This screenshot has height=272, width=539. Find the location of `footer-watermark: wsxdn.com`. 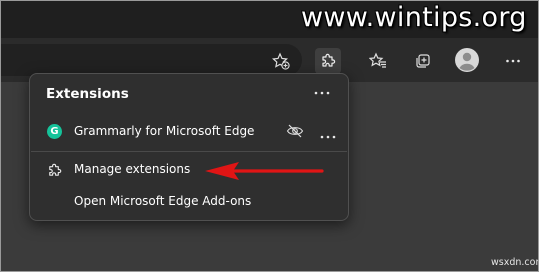

footer-watermark: wsxdn.com is located at coordinates (515, 262).